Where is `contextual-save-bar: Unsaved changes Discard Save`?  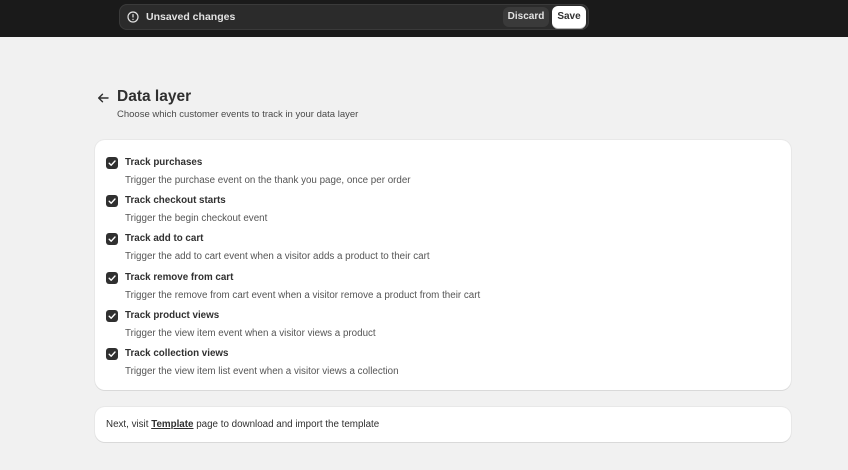
contextual-save-bar: Unsaved changes Discard Save is located at coordinates (354, 17).